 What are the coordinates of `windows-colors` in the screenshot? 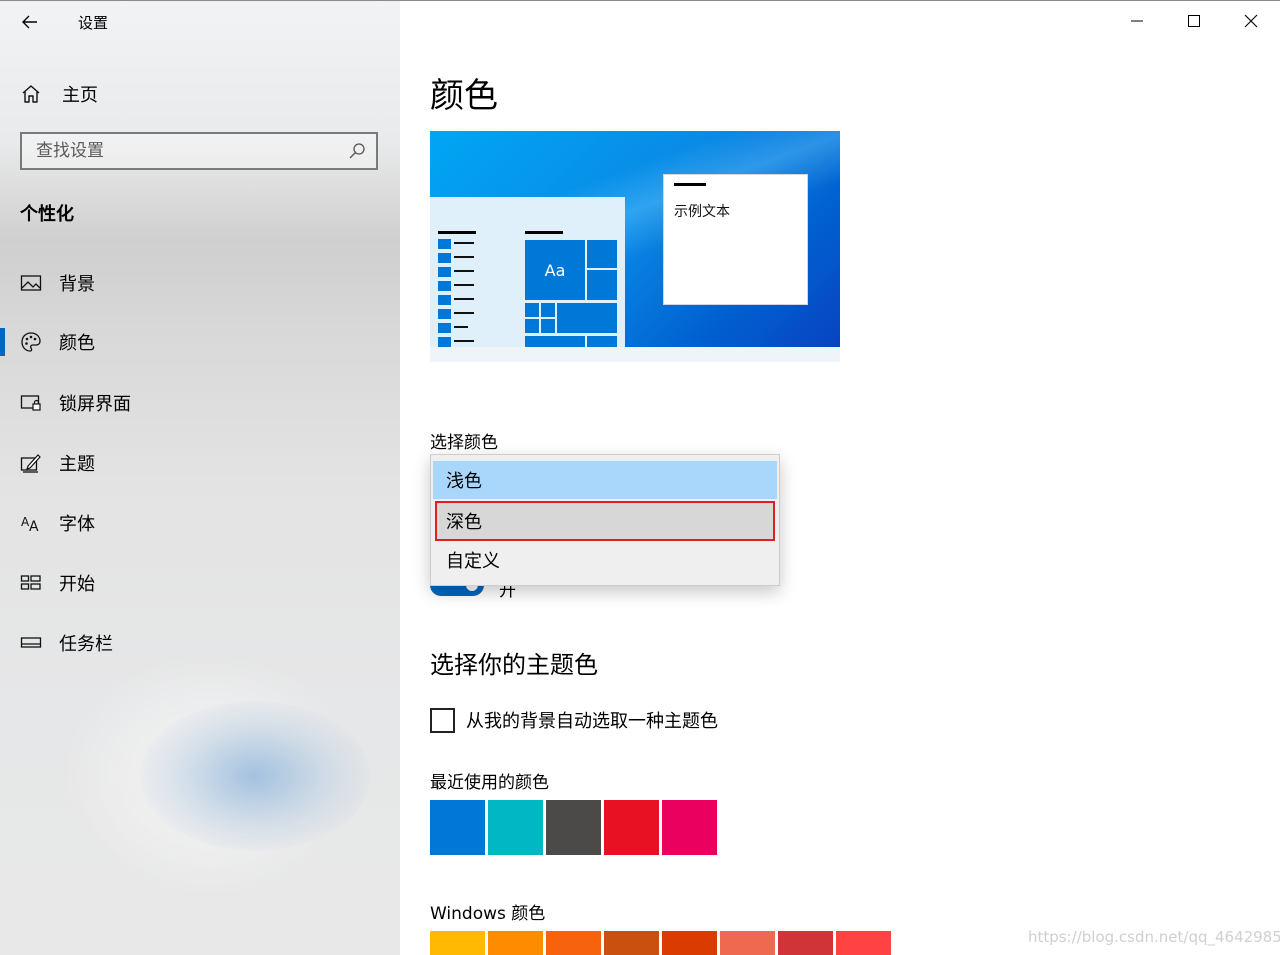 It's located at (662, 943).